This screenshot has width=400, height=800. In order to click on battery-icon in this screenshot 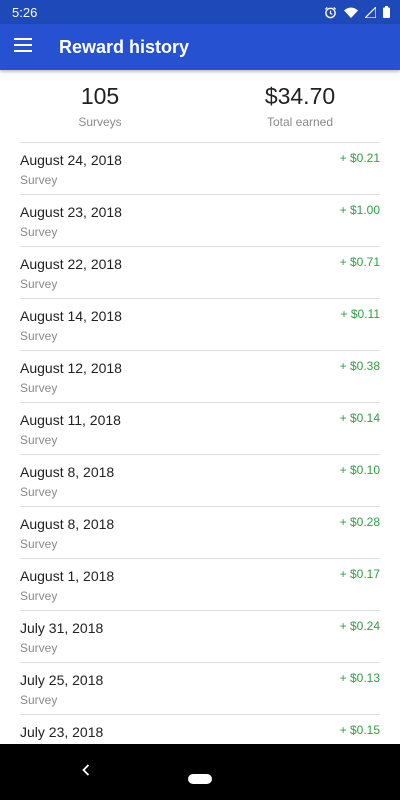, I will do `click(386, 12)`.